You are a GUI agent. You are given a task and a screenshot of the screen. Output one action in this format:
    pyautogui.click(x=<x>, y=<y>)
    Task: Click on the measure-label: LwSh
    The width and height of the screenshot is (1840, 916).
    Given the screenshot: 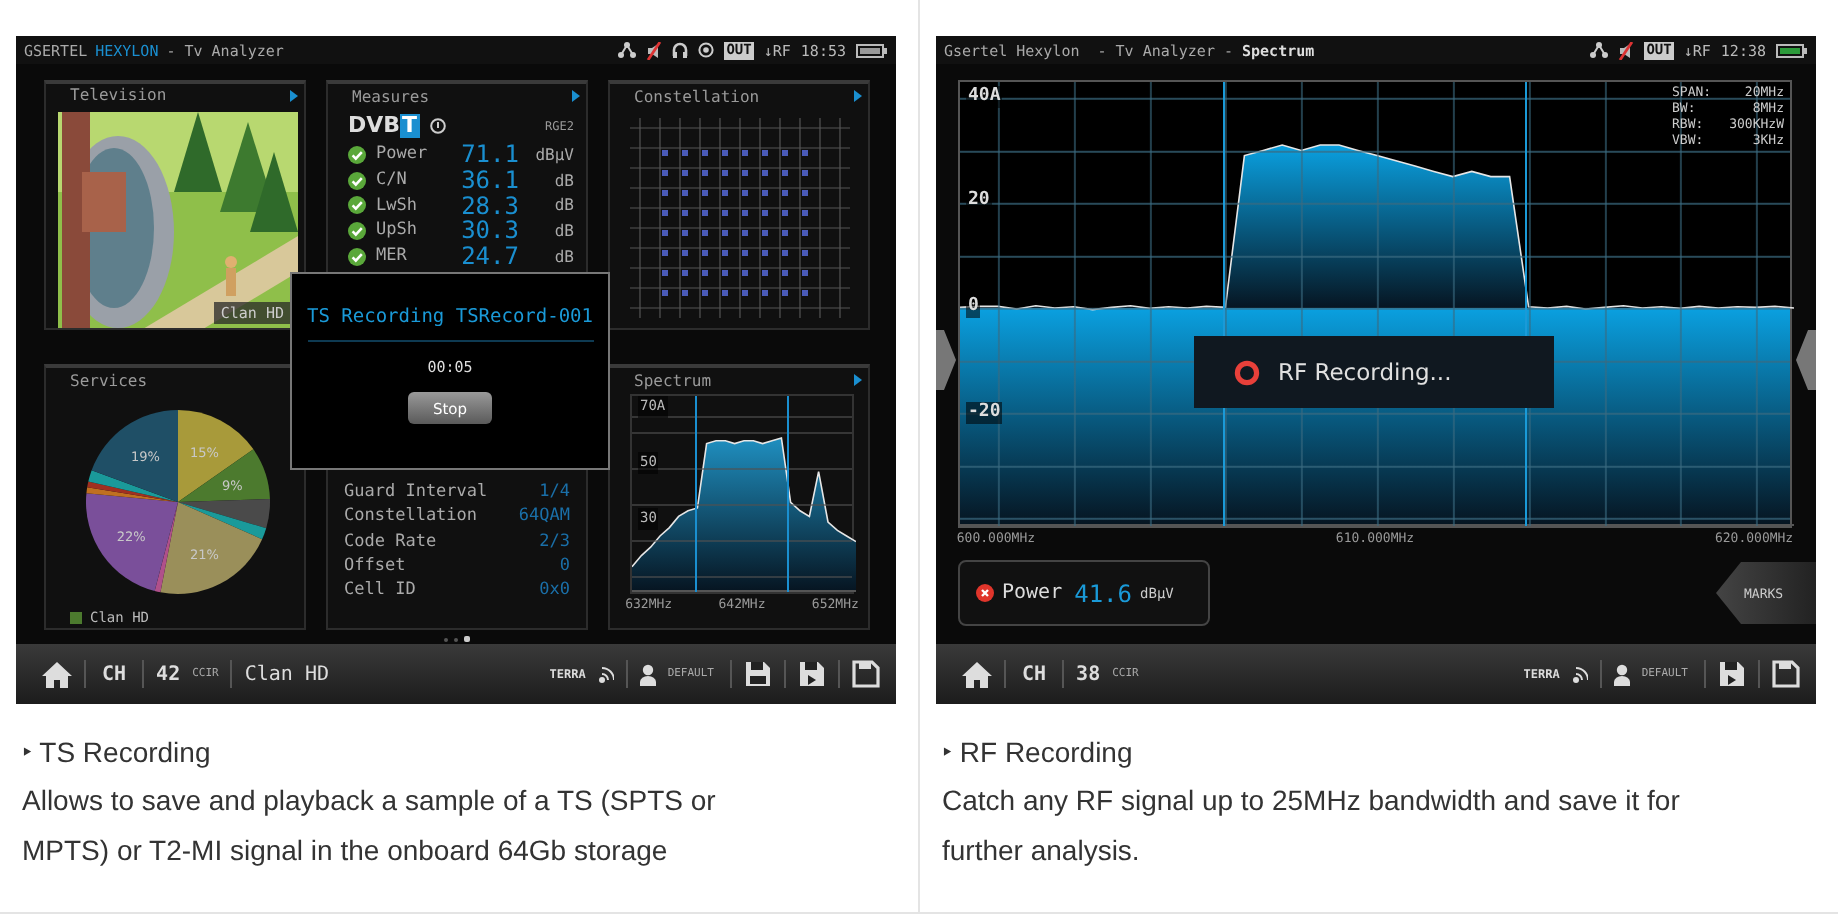 What is the action you would take?
    pyautogui.click(x=397, y=205)
    